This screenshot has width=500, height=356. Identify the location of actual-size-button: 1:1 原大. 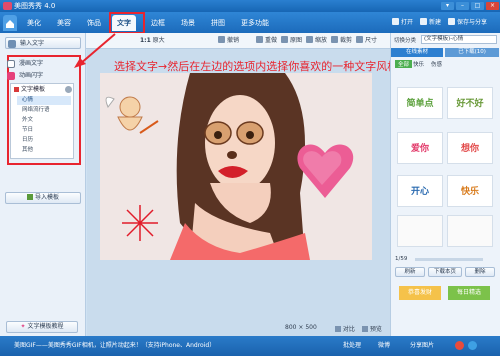
(152, 41).